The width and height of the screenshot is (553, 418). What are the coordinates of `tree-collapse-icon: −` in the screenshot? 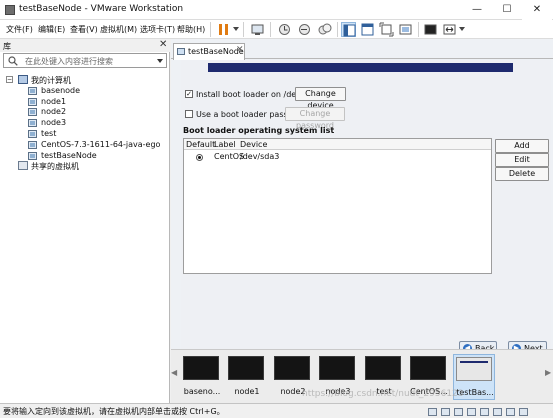 It's located at (9, 79).